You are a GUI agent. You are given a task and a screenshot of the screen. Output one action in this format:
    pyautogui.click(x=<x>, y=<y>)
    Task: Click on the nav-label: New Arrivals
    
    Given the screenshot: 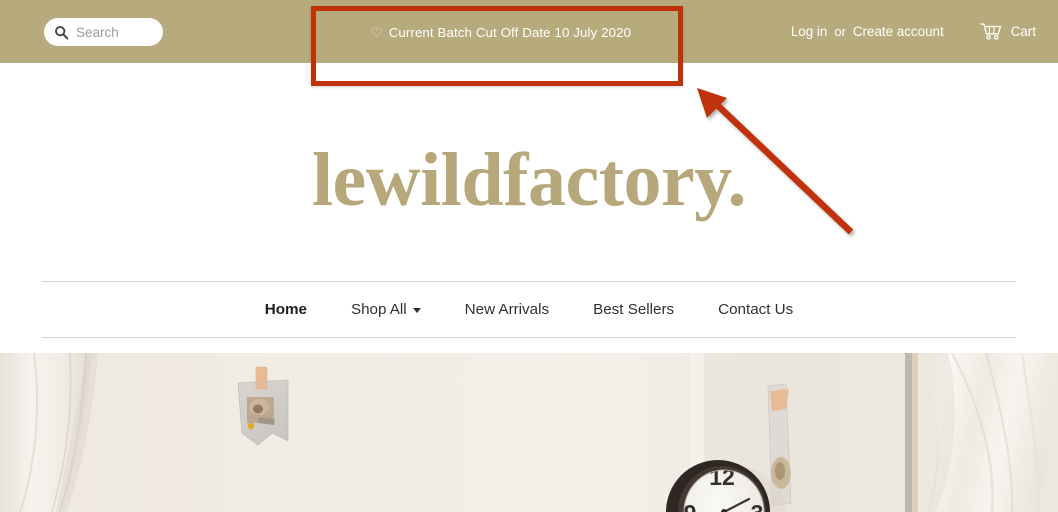 What is the action you would take?
    pyautogui.click(x=507, y=309)
    